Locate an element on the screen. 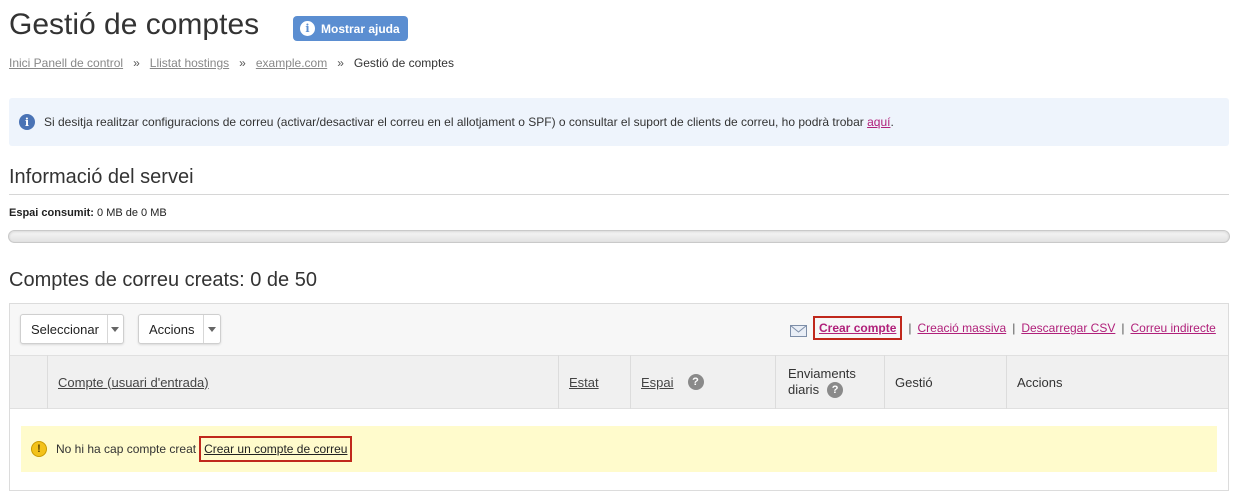 The height and width of the screenshot is (494, 1237). page-title: Gestió de comptes is located at coordinates (134, 24).